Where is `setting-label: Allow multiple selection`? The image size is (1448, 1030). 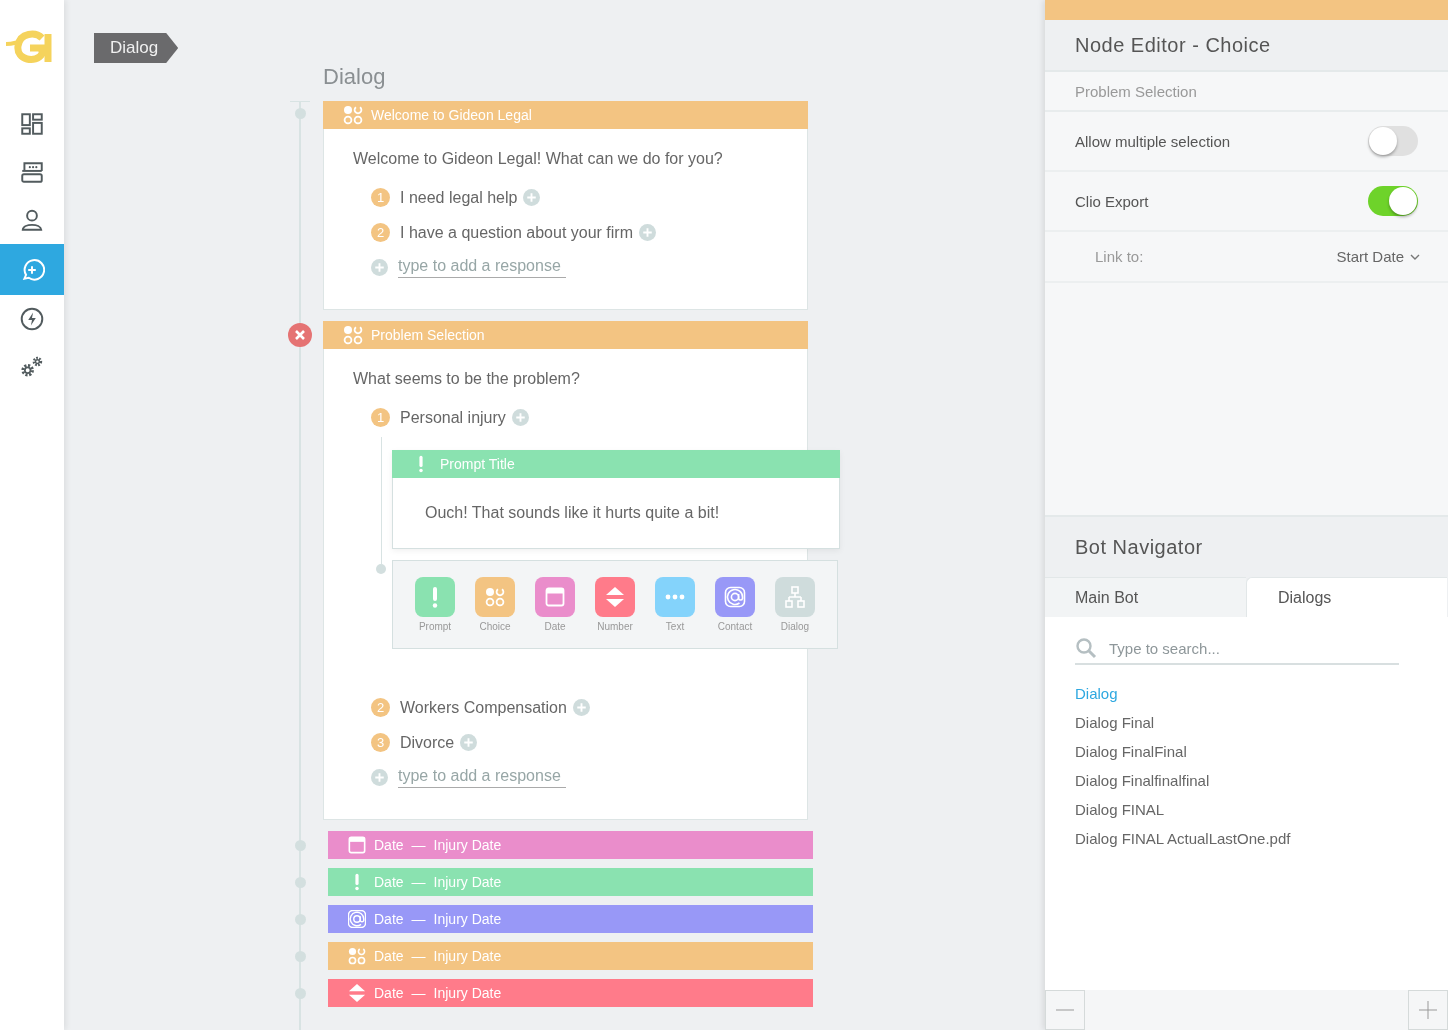 setting-label: Allow multiple selection is located at coordinates (1153, 141).